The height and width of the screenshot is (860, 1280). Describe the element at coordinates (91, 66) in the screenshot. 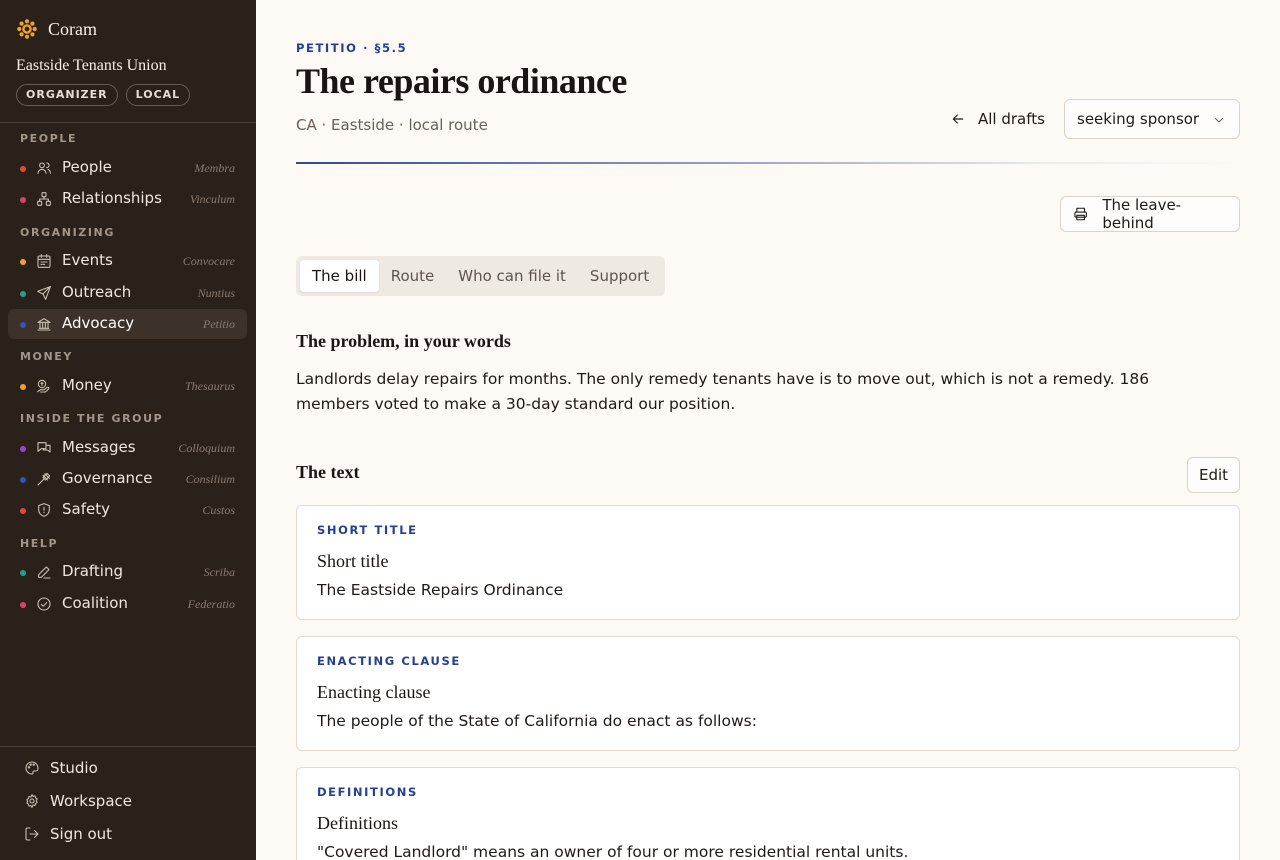

I see `org-name: Eastside Tenants Union` at that location.